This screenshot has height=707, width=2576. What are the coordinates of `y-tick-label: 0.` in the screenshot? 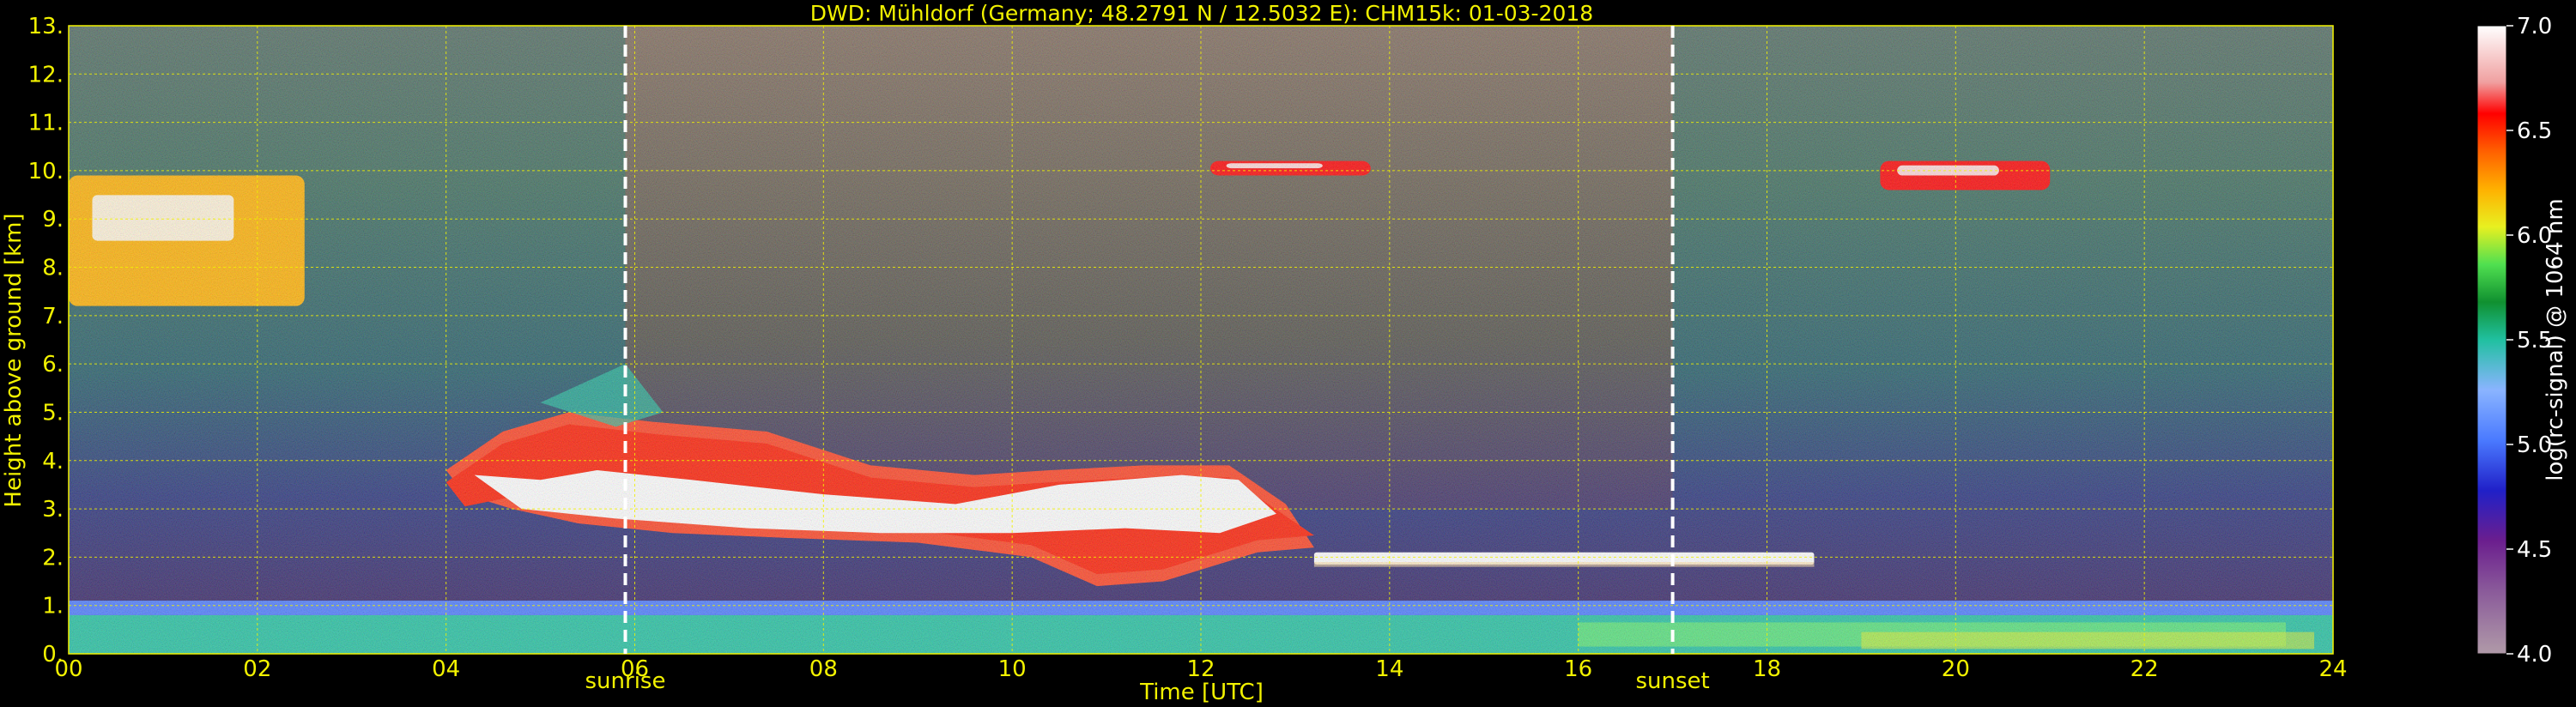 It's located at (53, 655).